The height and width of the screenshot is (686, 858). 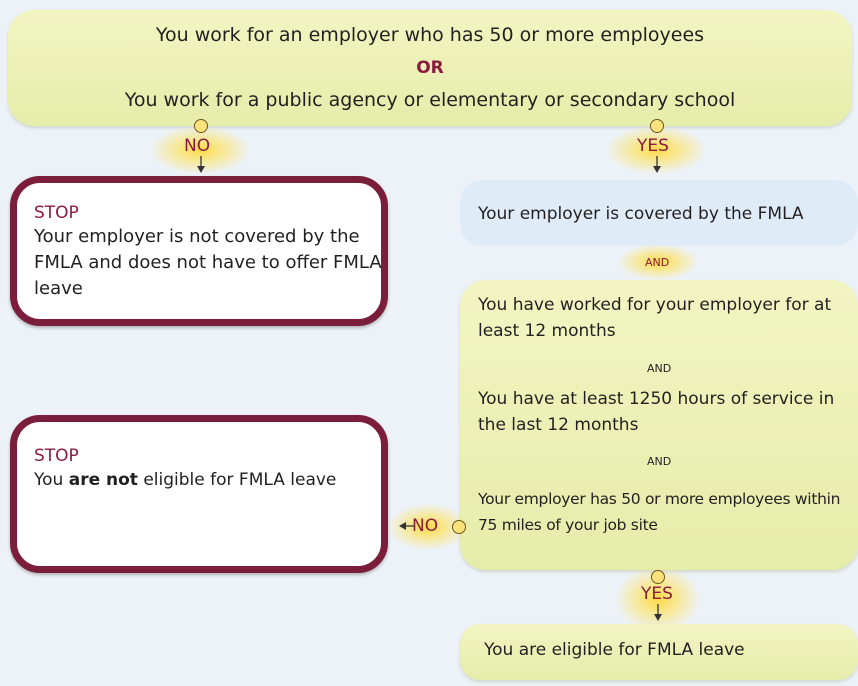 I want to click on no-top-connector-icon, so click(x=201, y=126).